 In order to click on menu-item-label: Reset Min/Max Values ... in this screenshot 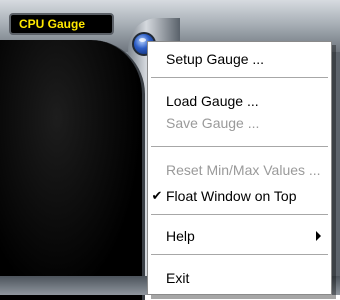, I will do `click(243, 170)`.